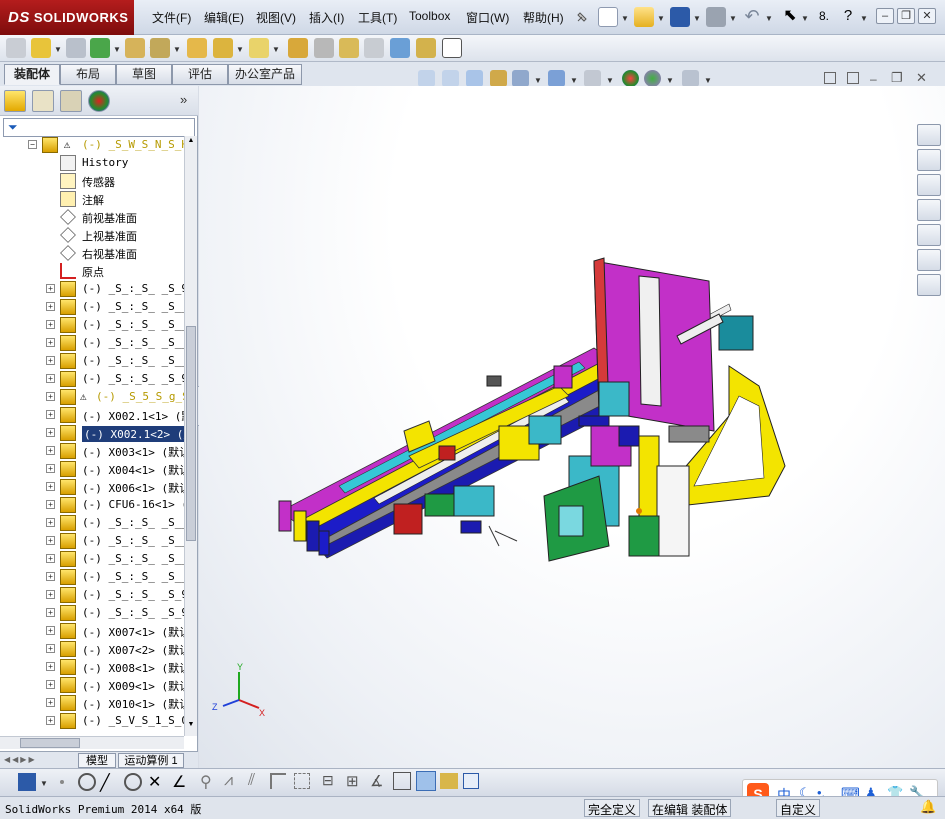 This screenshot has height=819, width=945. Describe the element at coordinates (276, 17) in the screenshot. I see `menu-view: 视图(V)` at that location.